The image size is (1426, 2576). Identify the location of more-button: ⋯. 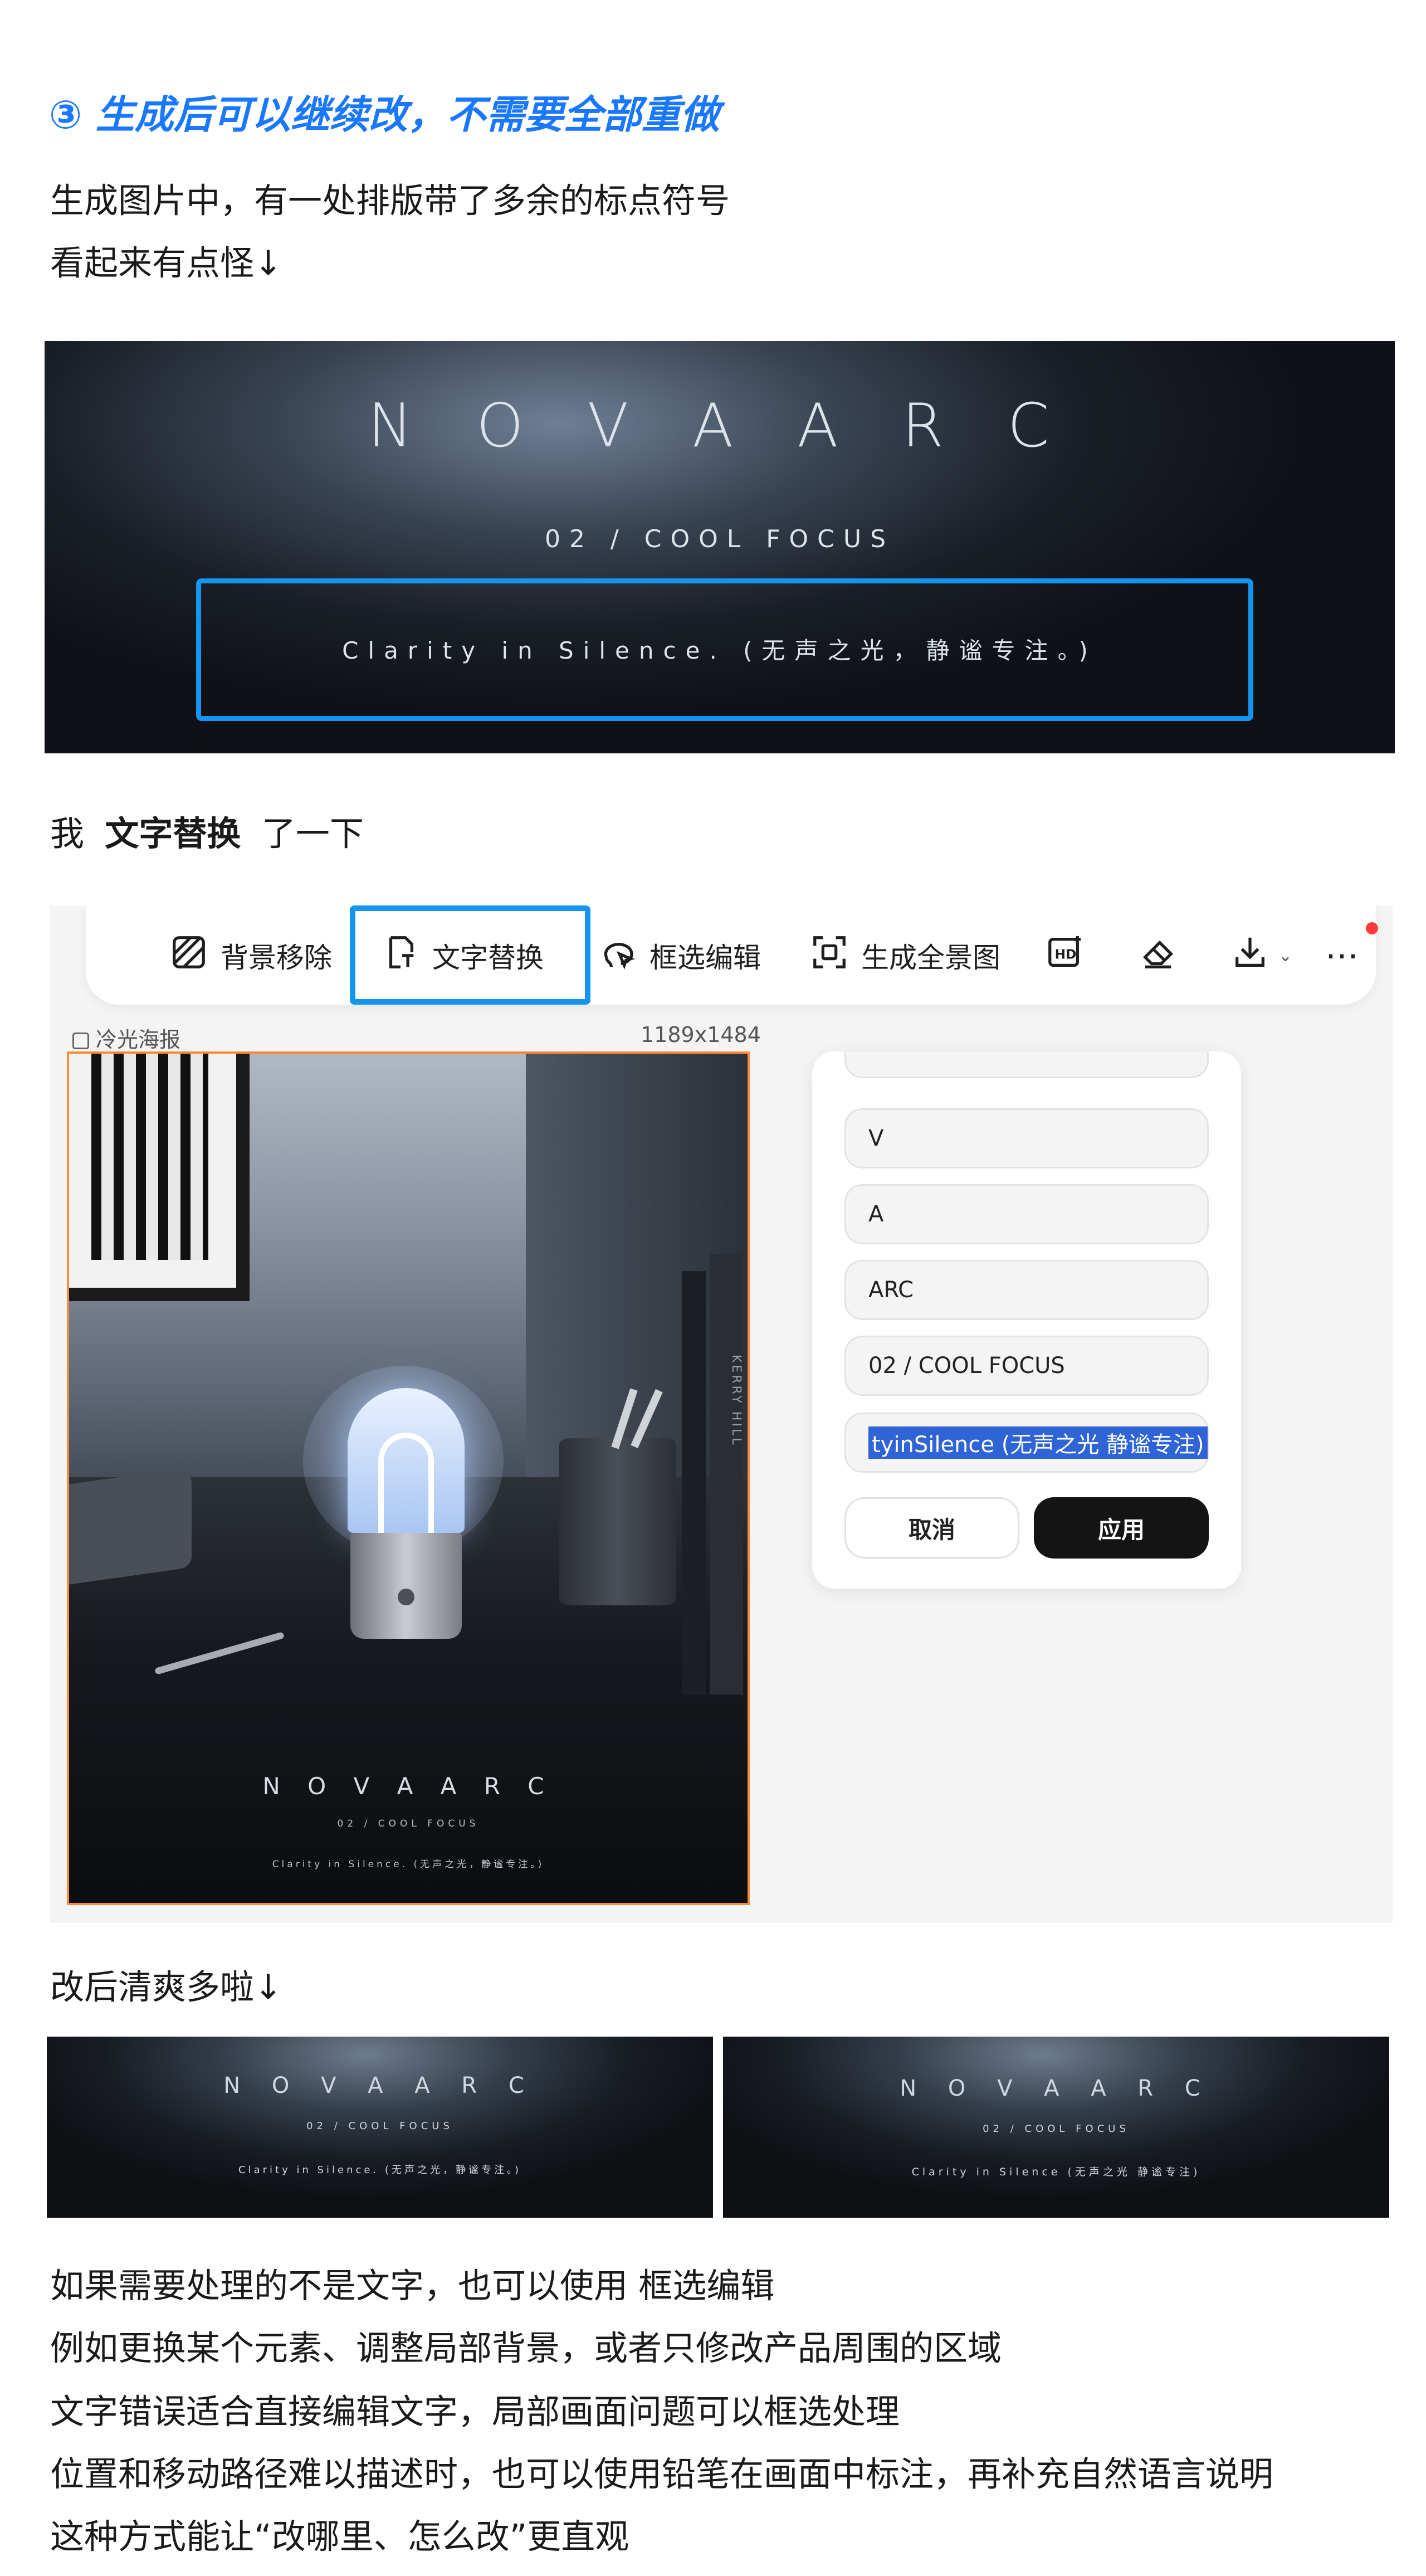
(1342, 955).